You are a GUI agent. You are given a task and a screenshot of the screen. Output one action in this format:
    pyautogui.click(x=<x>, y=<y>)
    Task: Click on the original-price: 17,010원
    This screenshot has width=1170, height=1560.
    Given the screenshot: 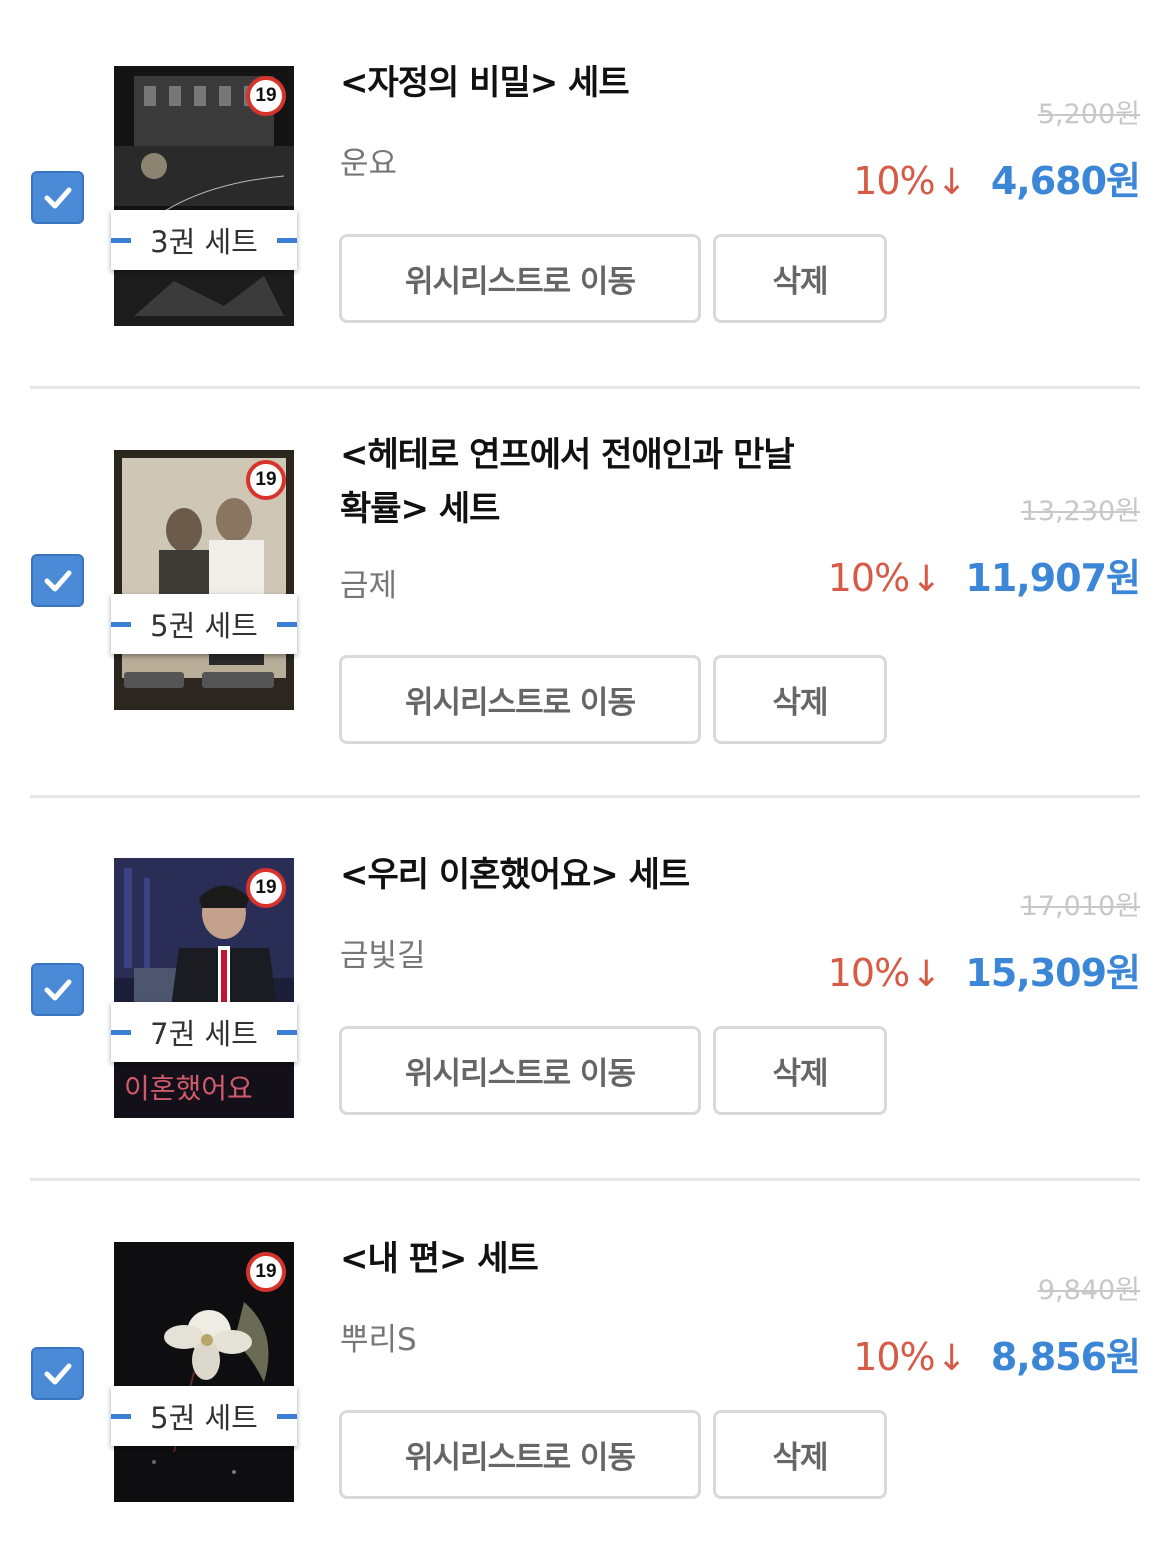 What is the action you would take?
    pyautogui.click(x=1080, y=906)
    